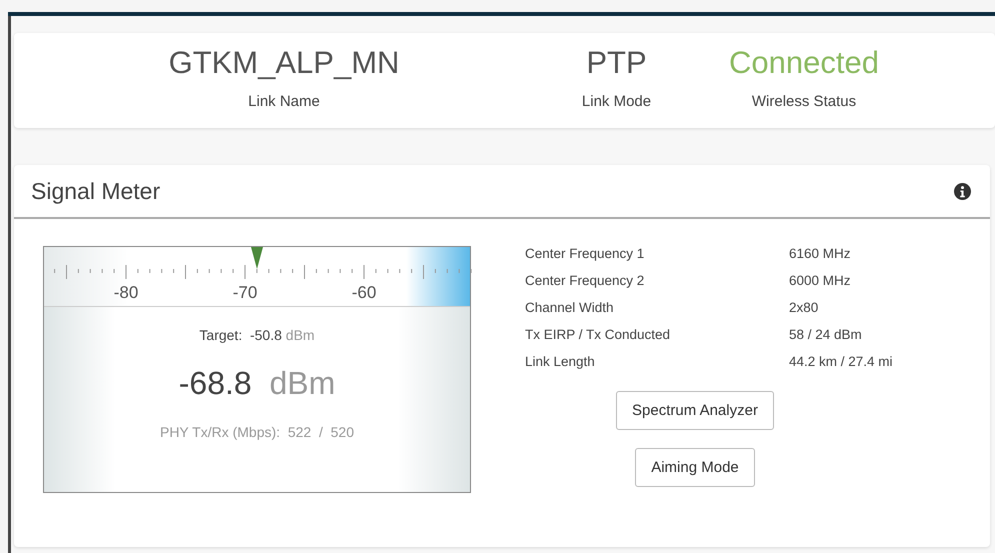  Describe the element at coordinates (598, 334) in the screenshot. I see `detail-label: Tx EIRP / Tx Conducted` at that location.